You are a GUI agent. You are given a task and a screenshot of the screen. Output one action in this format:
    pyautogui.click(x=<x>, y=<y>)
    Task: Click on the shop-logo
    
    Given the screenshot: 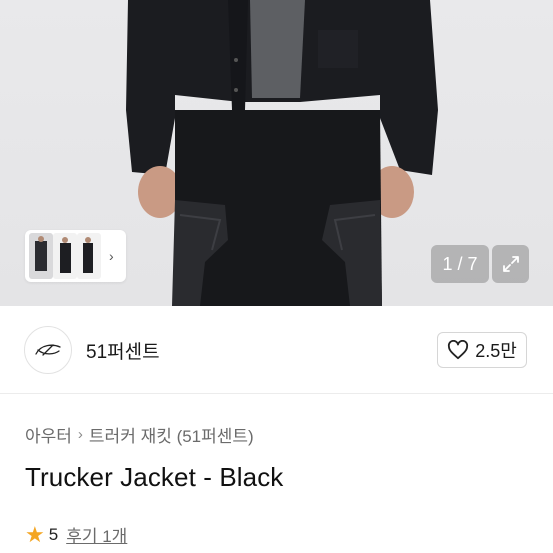 What is the action you would take?
    pyautogui.click(x=48, y=350)
    